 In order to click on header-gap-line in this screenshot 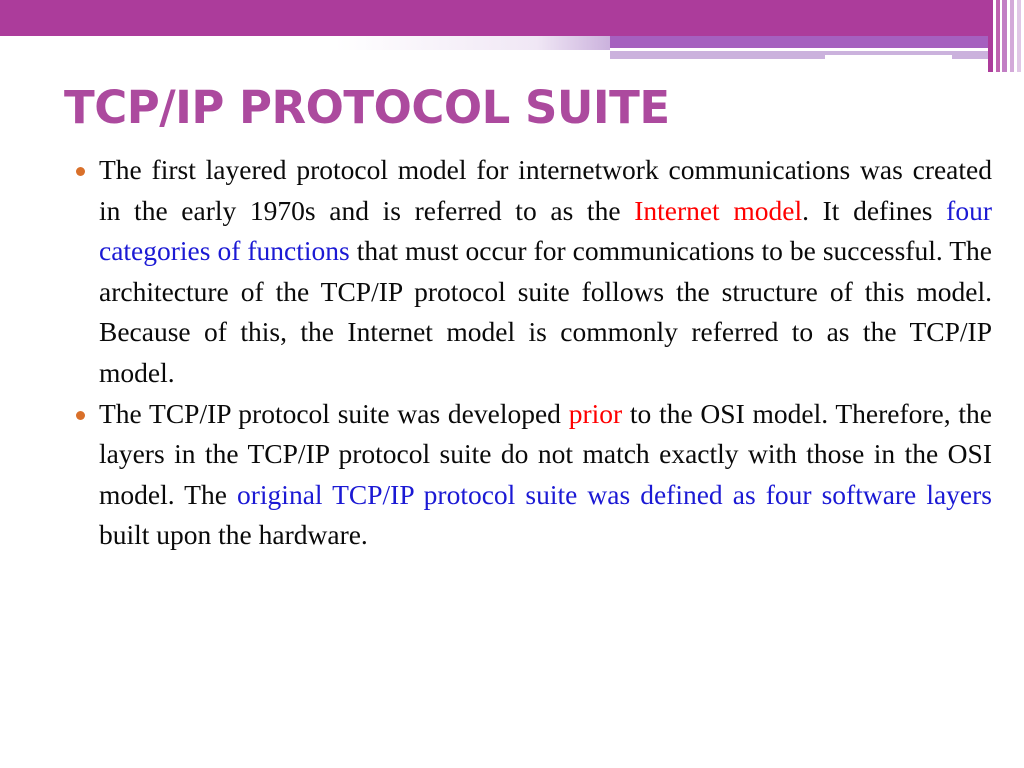, I will do `click(817, 49)`.